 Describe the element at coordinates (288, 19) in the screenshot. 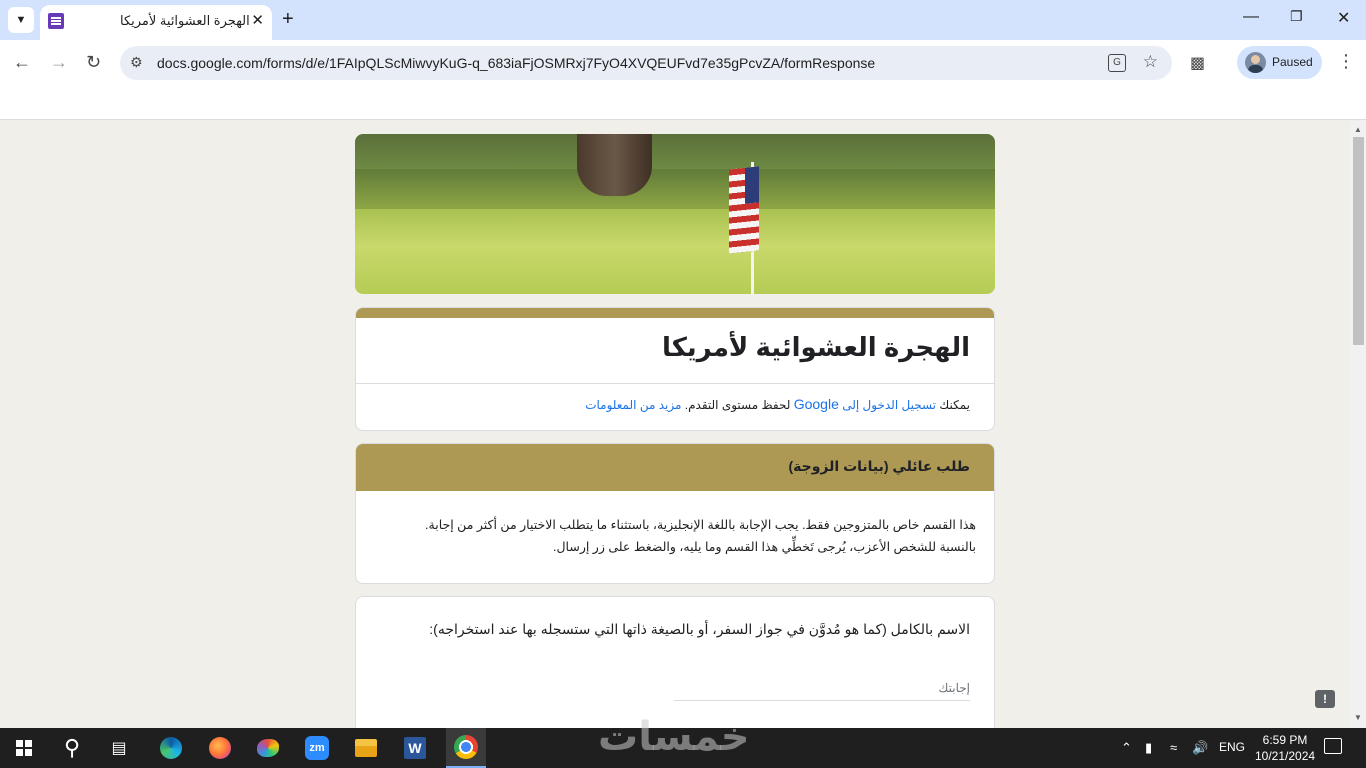

I see `new-tab-button: +` at that location.